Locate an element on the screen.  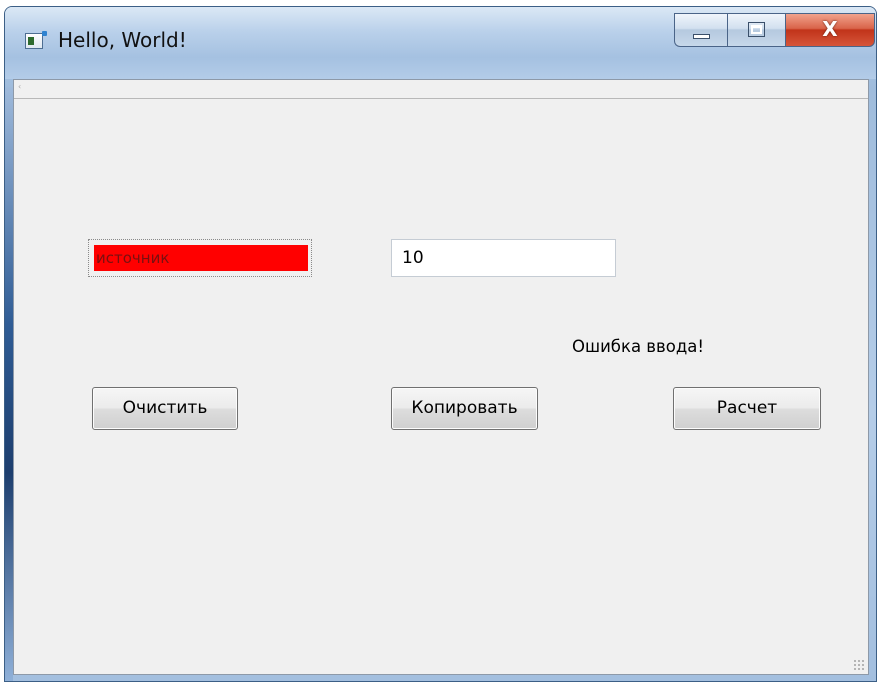
toolbar-strip: ‹ is located at coordinates (441, 89).